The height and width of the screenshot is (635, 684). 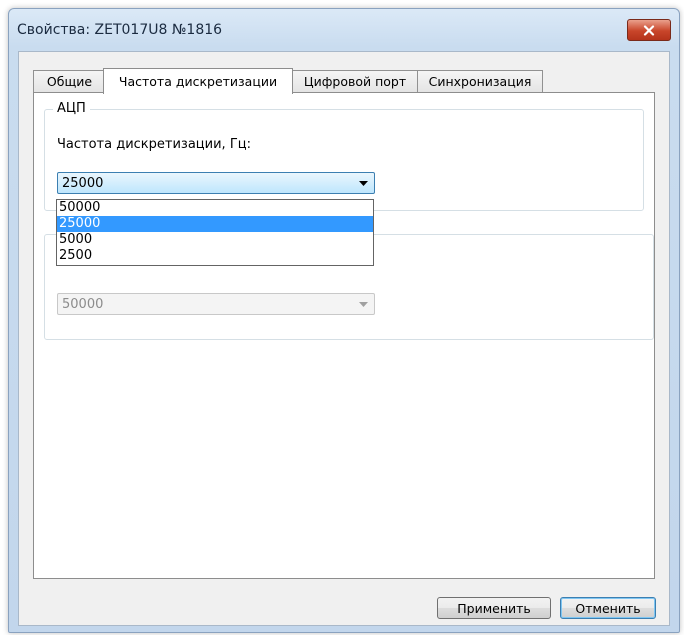 I want to click on sampling-rate-value: 25000, so click(x=83, y=183).